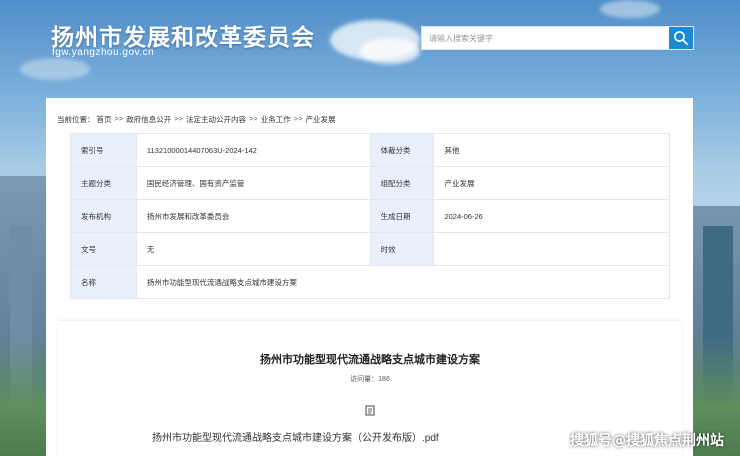  Describe the element at coordinates (276, 119) in the screenshot. I see `breadcrumb-business: 业务工作` at that location.